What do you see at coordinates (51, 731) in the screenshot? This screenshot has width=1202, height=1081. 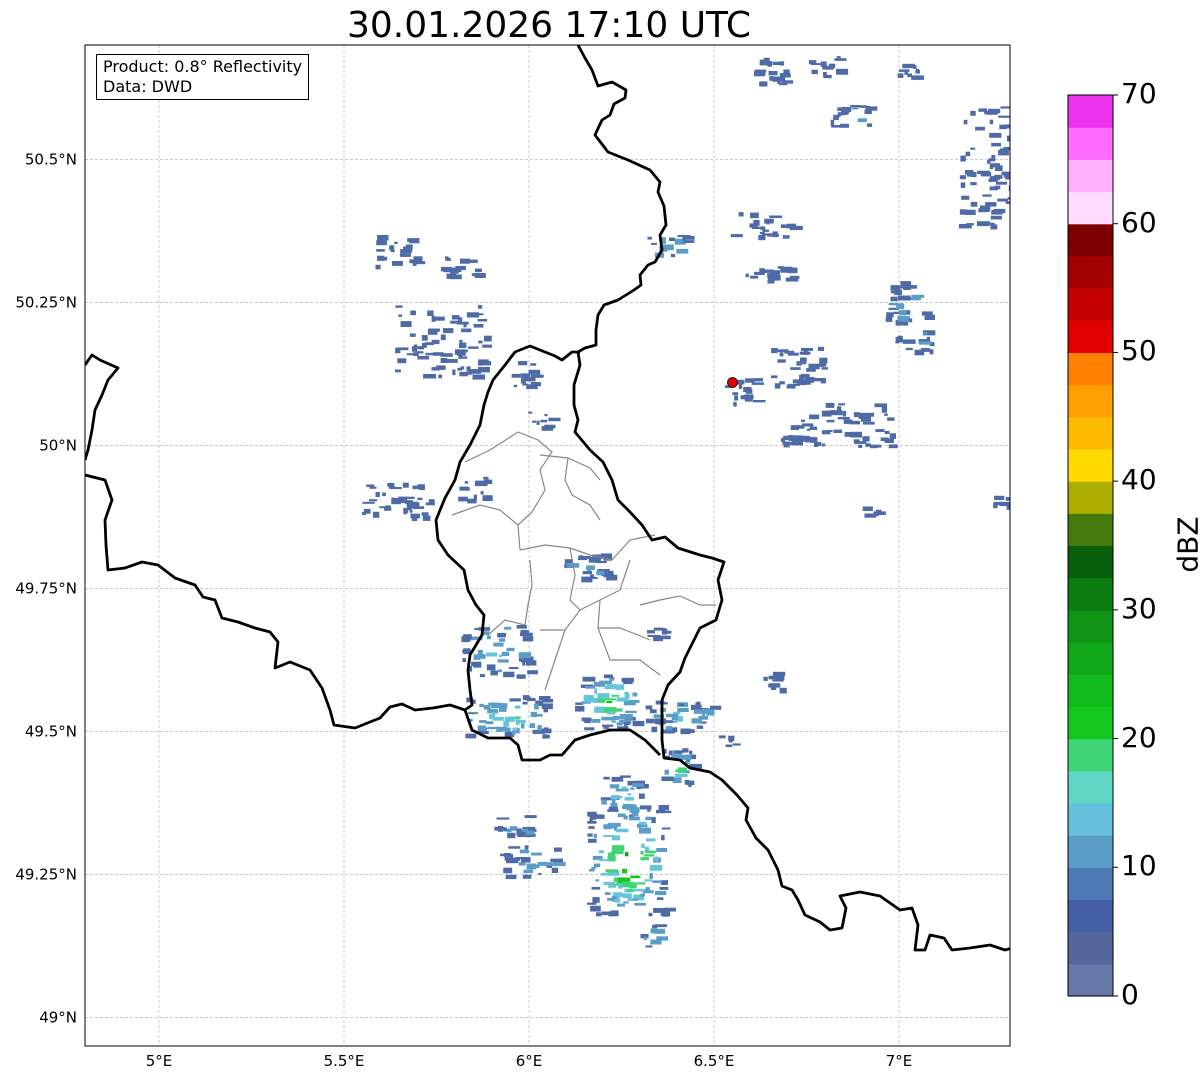 I see `lat-tick-label: 49.5°N` at bounding box center [51, 731].